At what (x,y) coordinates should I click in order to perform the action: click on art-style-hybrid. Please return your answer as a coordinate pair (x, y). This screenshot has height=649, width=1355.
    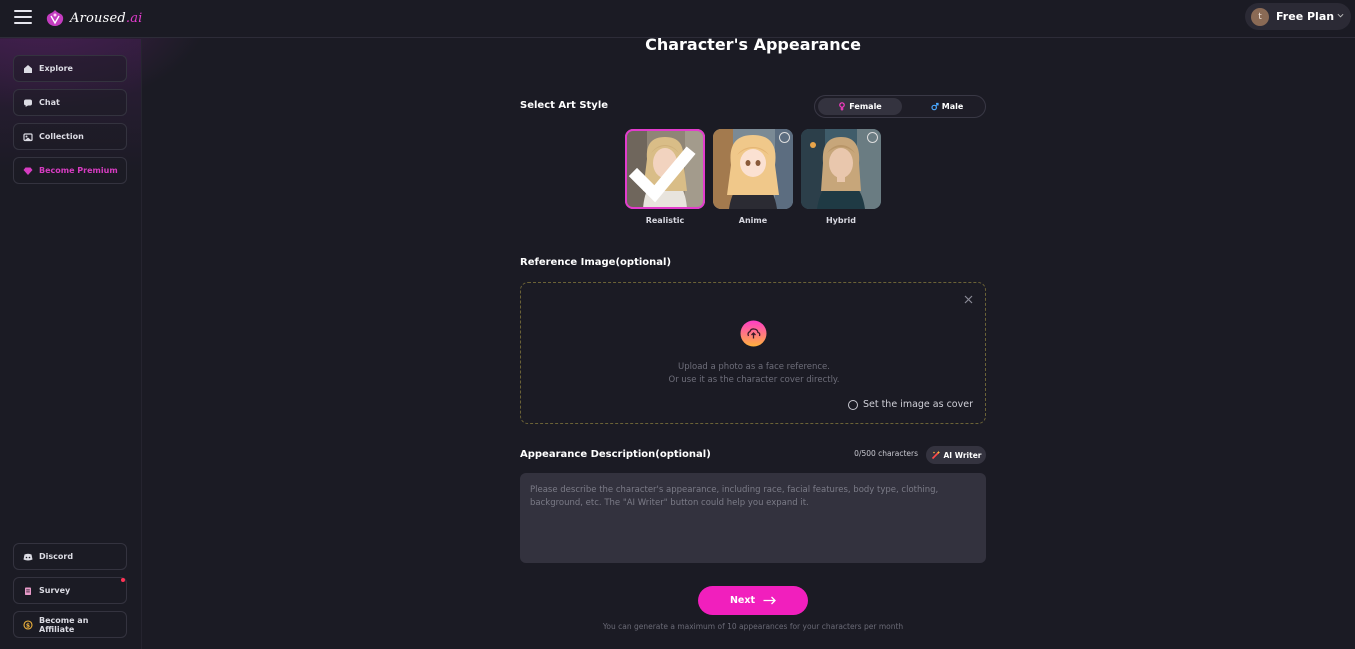
    Looking at the image, I should click on (841, 169).